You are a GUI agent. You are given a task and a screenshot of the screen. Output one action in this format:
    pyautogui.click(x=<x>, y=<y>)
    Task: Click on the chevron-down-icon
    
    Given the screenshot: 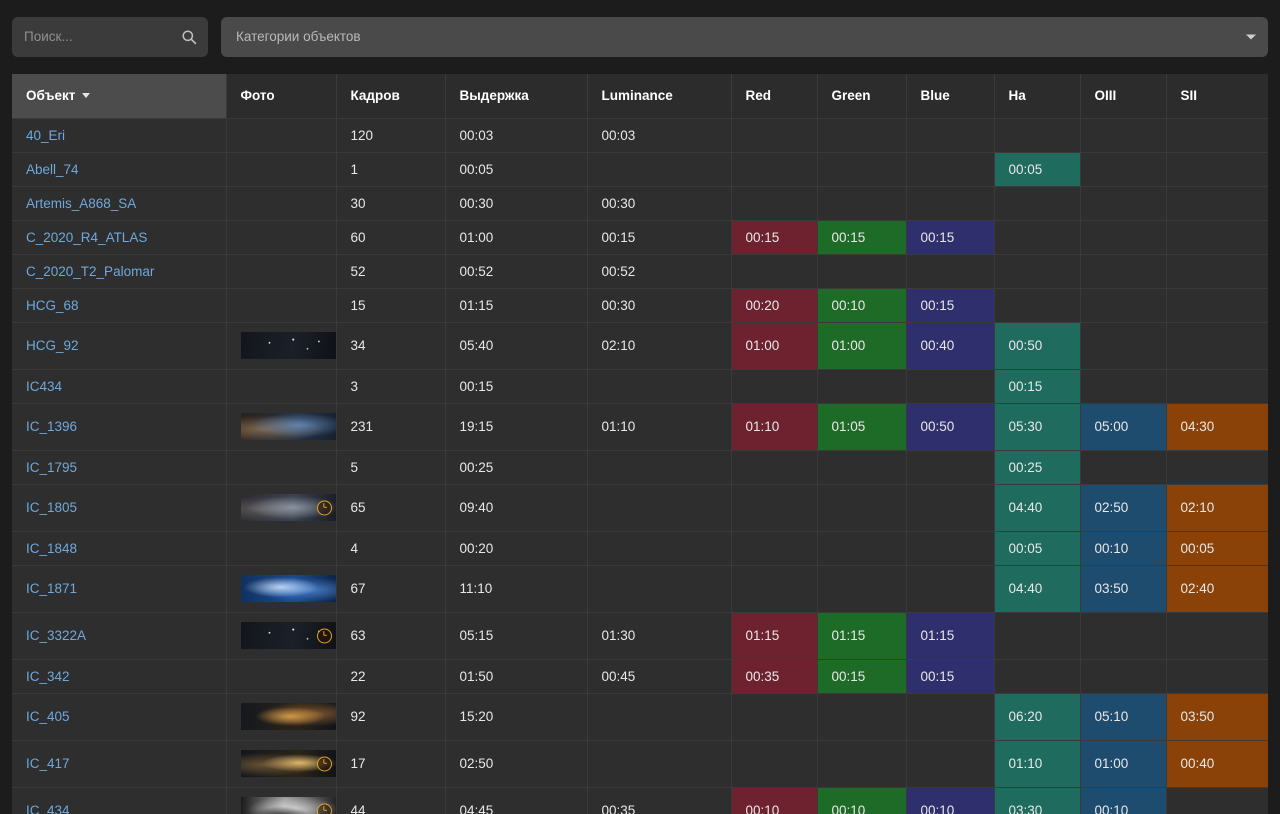 What is the action you would take?
    pyautogui.click(x=1251, y=36)
    